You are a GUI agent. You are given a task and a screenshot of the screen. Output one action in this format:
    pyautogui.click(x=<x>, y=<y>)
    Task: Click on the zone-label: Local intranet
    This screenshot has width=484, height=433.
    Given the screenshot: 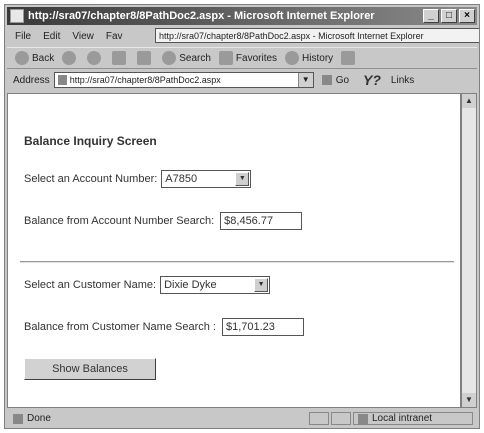 What is the action you would take?
    pyautogui.click(x=402, y=418)
    